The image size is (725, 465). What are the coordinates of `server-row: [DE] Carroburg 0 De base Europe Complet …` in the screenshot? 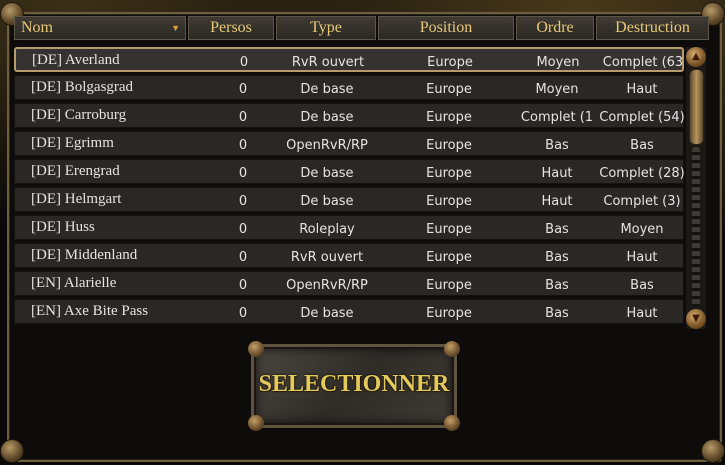 It's located at (349, 115).